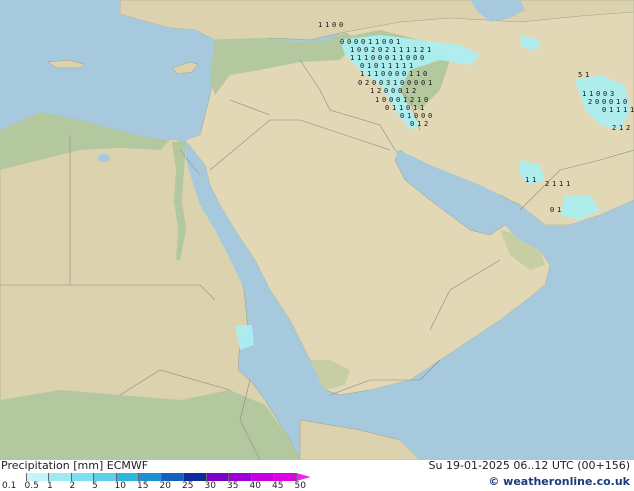 Image resolution: width=634 pixels, height=491 pixels. I want to click on legend-title: Precipitation [mm] ECMWF, so click(75, 465).